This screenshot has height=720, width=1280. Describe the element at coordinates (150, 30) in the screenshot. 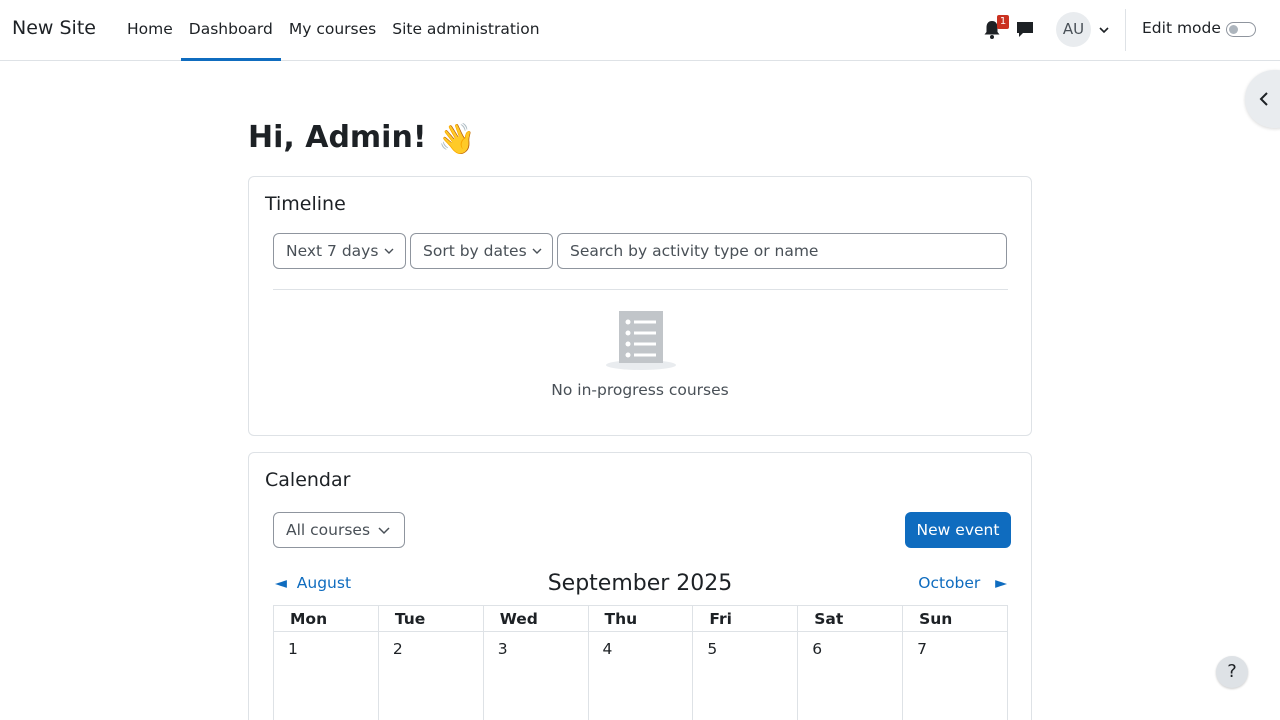

I see `nav-item-home: Home` at that location.